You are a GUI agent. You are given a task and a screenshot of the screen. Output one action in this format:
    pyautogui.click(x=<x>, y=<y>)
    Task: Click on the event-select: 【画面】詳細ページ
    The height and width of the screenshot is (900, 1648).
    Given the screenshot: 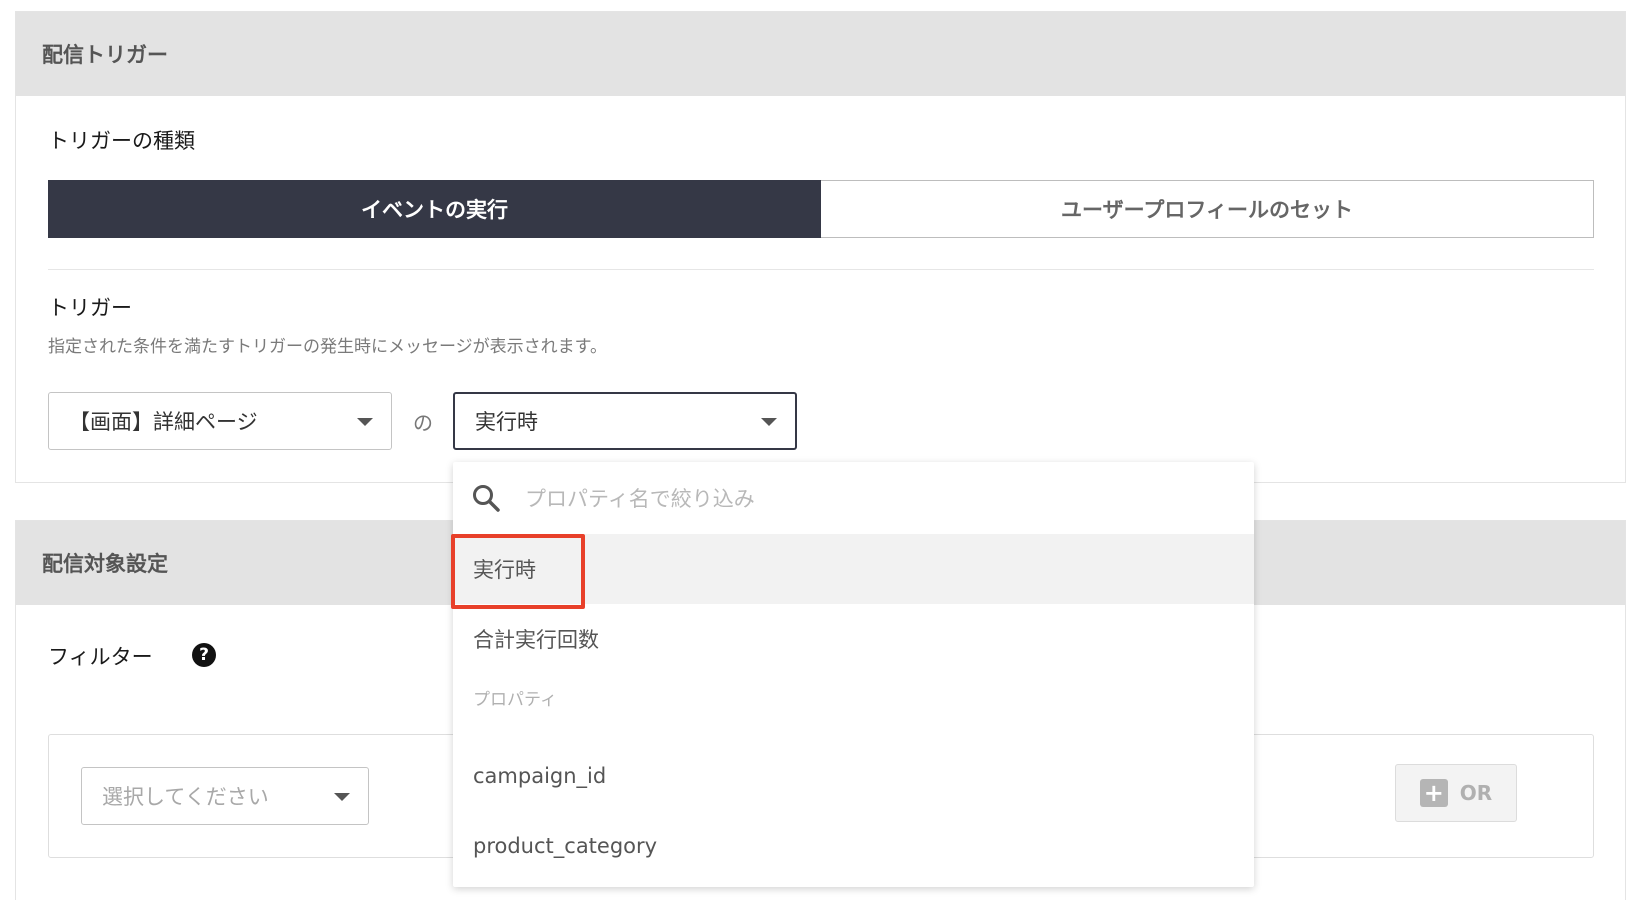 What is the action you would take?
    pyautogui.click(x=220, y=421)
    